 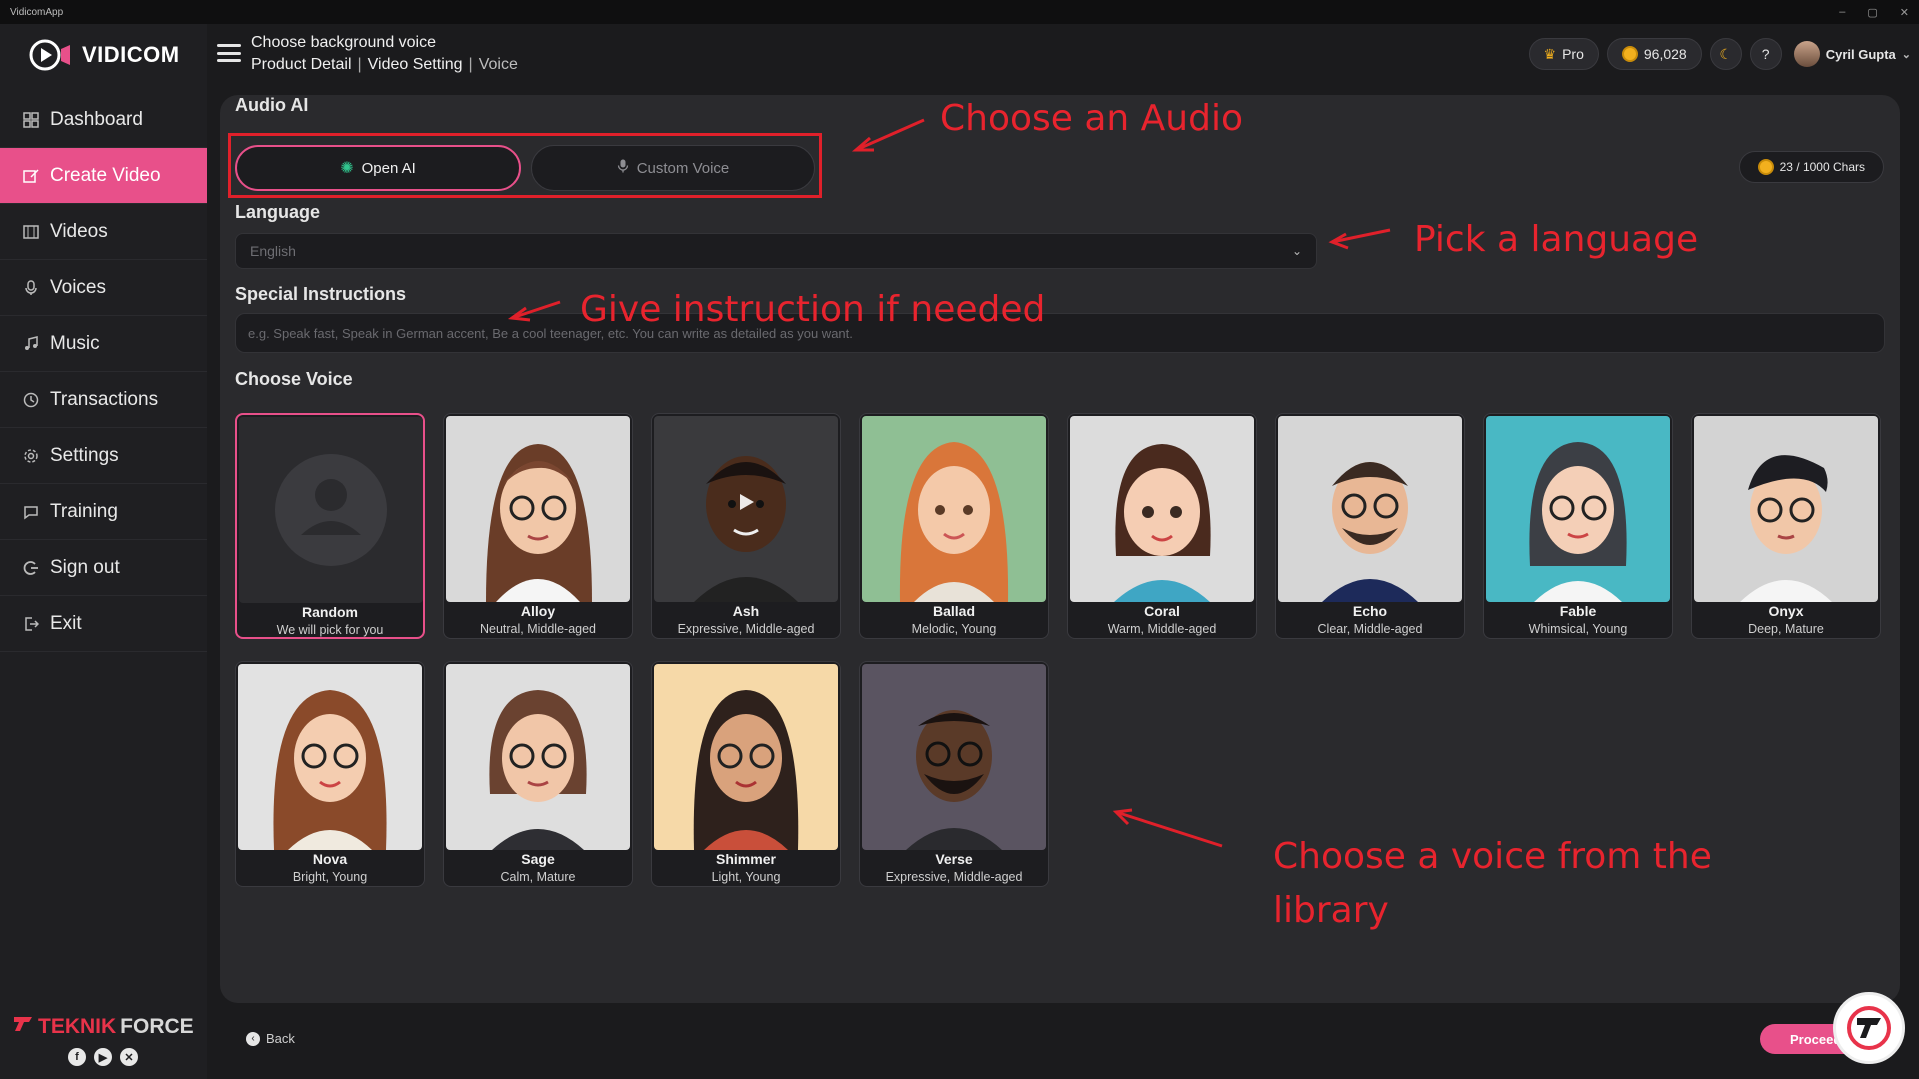 What do you see at coordinates (1060, 333) in the screenshot?
I see `special-instructions-input` at bounding box center [1060, 333].